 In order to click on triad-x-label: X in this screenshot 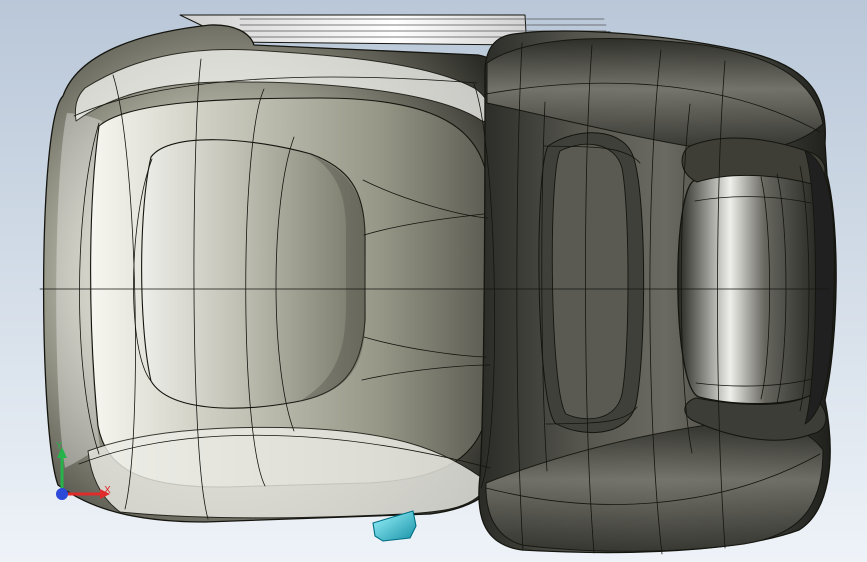, I will do `click(107, 490)`.